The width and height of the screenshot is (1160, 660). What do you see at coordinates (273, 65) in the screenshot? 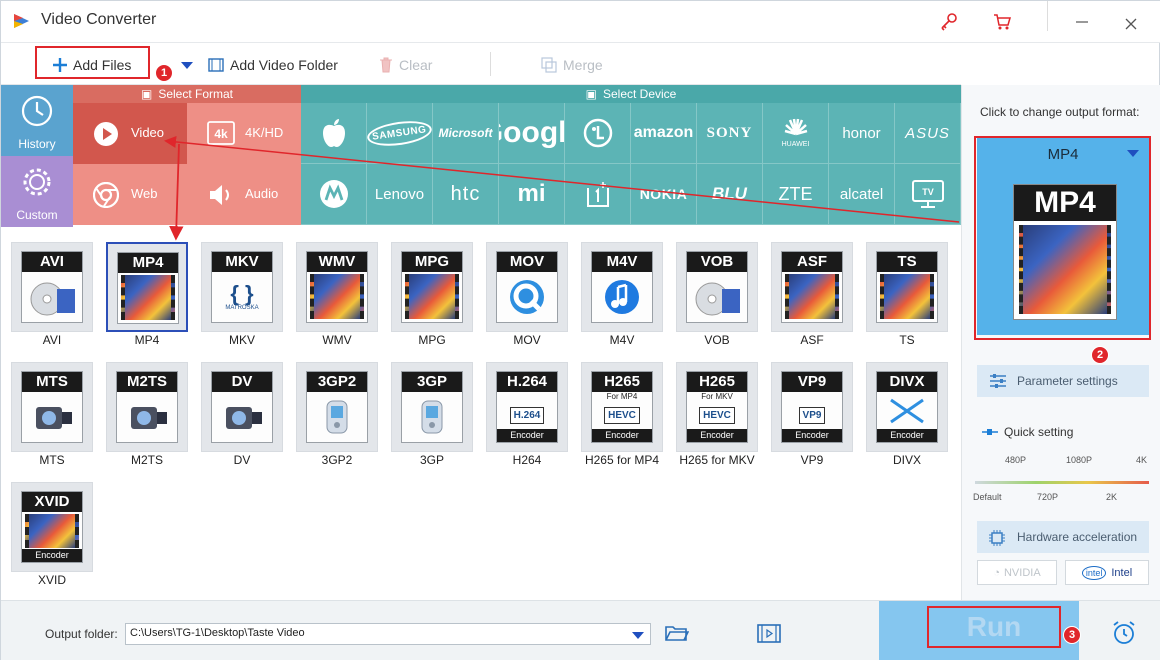
I see `add-video-folder-button: Add Video Folder` at bounding box center [273, 65].